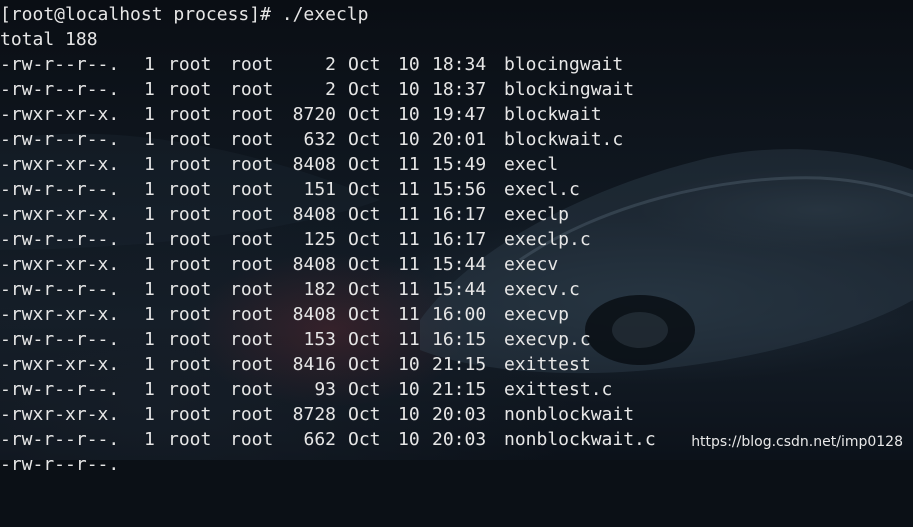 The width and height of the screenshot is (913, 527). What do you see at coordinates (459, 89) in the screenshot?
I see `listing-time: 18:37` at bounding box center [459, 89].